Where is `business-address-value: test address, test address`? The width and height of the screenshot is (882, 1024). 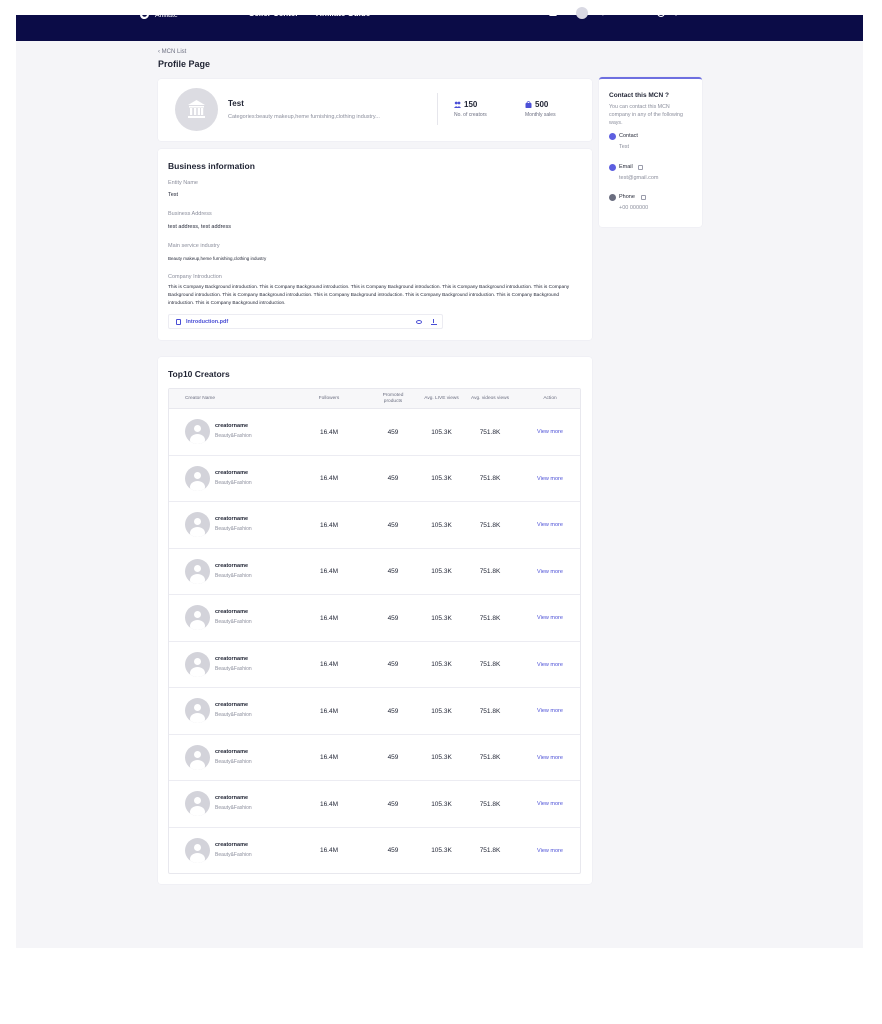
business-address-value: test address, test address is located at coordinates (199, 227).